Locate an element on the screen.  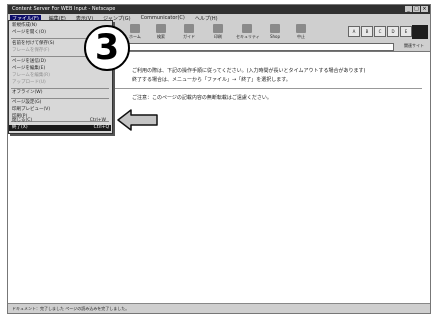
status-bar: ドキュメント：完了しました ページの読み込みを完了しました。 is located at coordinates (219, 308).